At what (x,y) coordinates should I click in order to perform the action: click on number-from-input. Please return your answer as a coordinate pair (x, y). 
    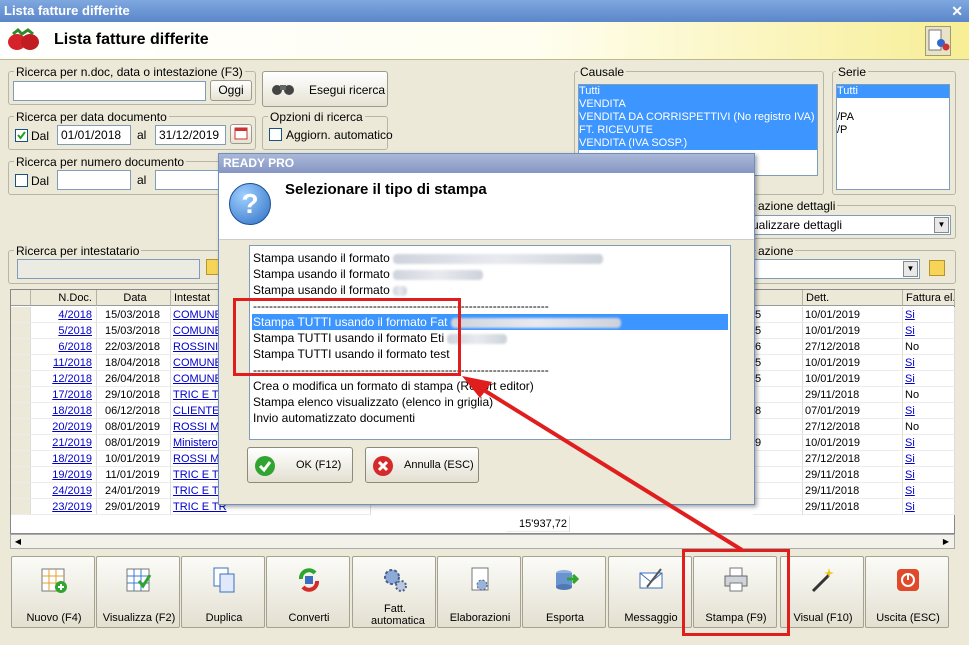
    Looking at the image, I should click on (94, 180).